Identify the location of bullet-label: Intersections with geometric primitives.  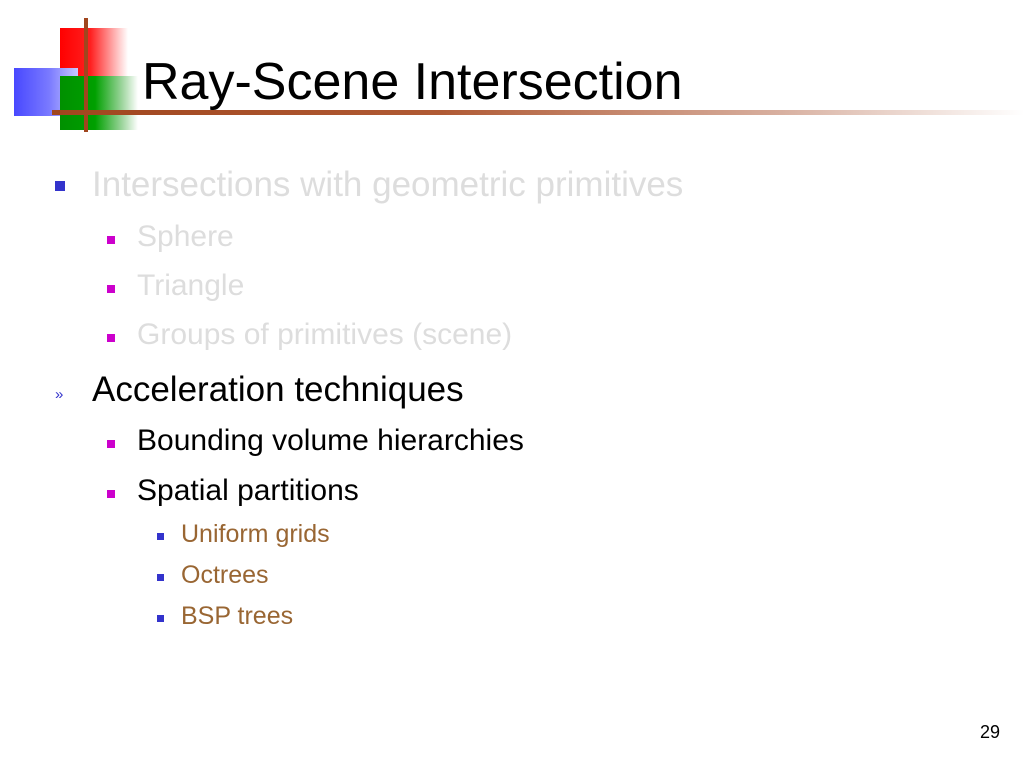
(388, 184).